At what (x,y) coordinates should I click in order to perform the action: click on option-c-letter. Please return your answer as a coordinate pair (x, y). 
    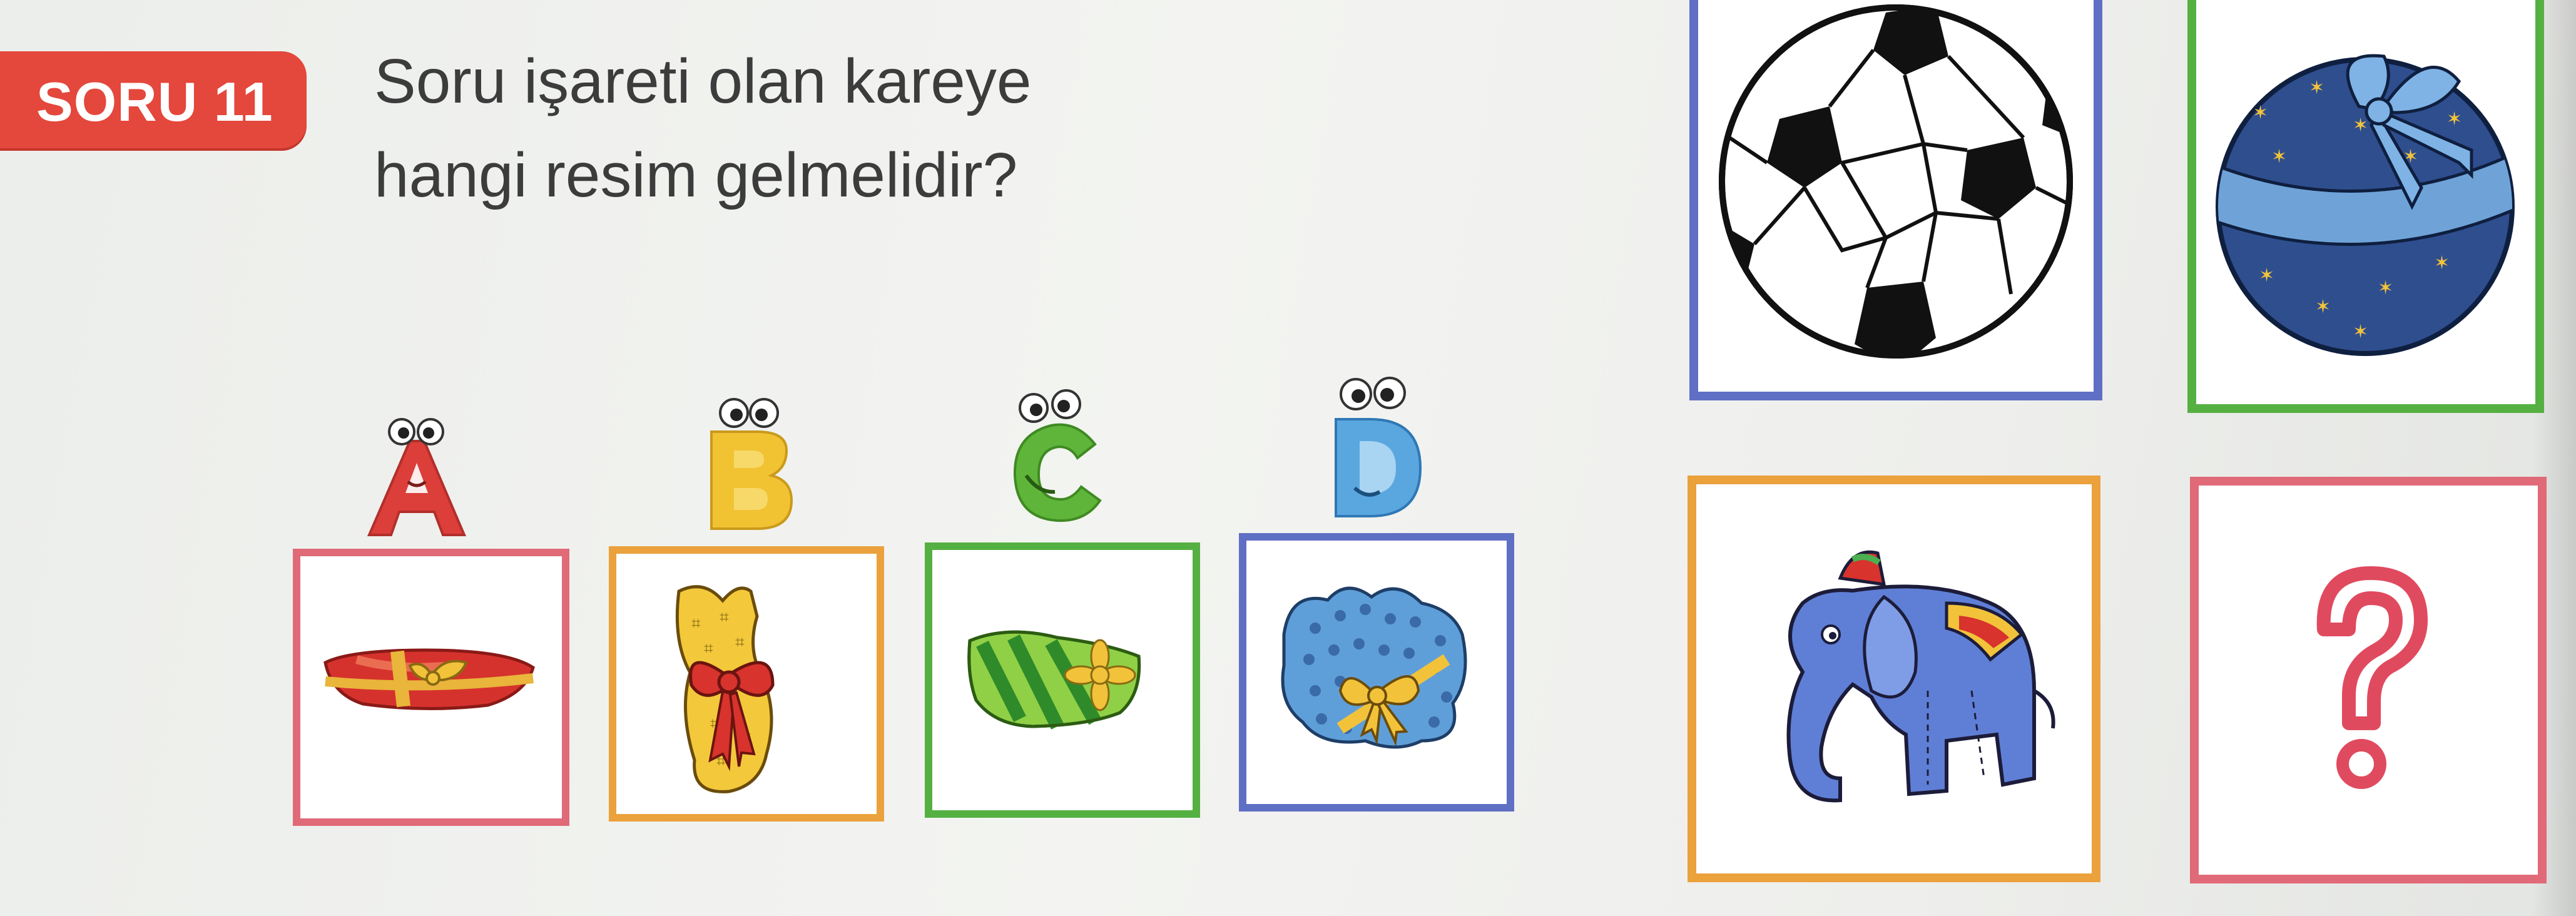
    Looking at the image, I should click on (1058, 457).